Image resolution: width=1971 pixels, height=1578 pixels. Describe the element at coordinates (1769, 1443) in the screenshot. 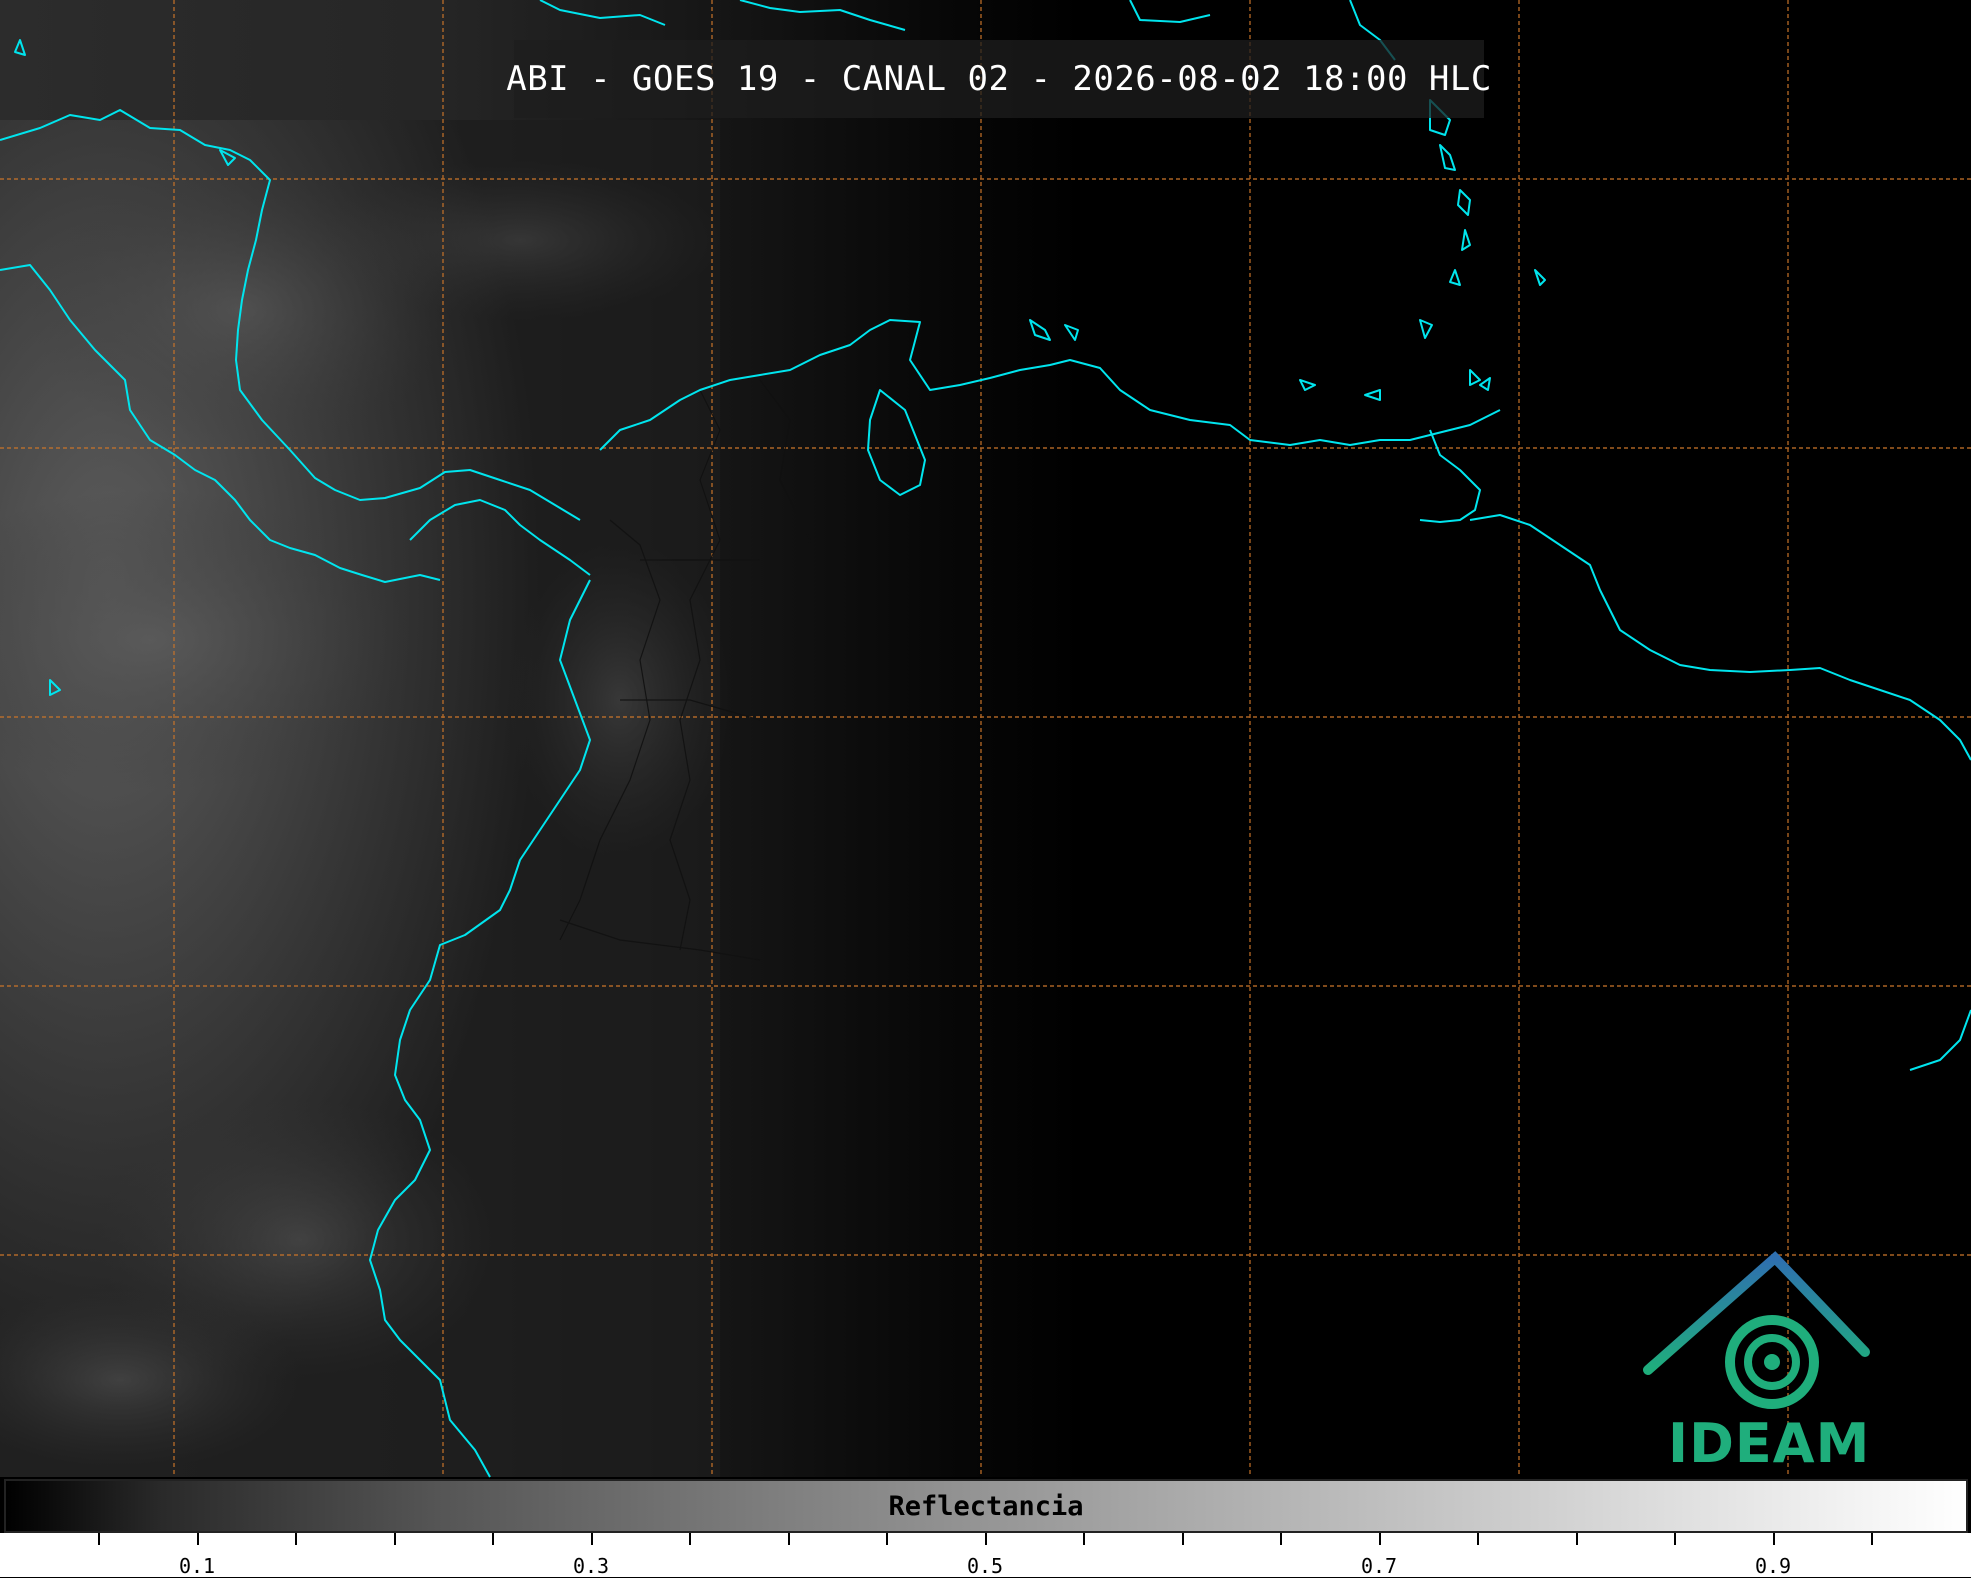

I see `ideam-logo-text: IDEAM` at that location.